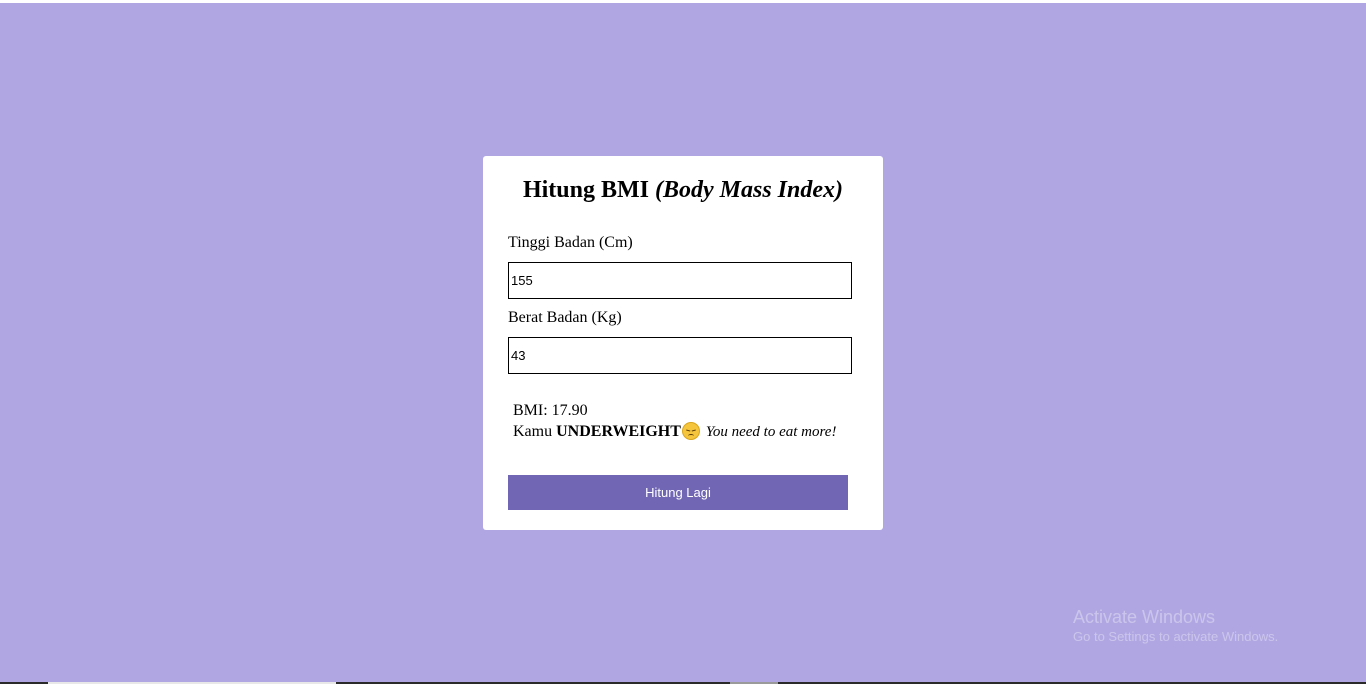 The image size is (1366, 684). What do you see at coordinates (565, 317) in the screenshot?
I see `weight-label: Berat Badan (Kg)` at bounding box center [565, 317].